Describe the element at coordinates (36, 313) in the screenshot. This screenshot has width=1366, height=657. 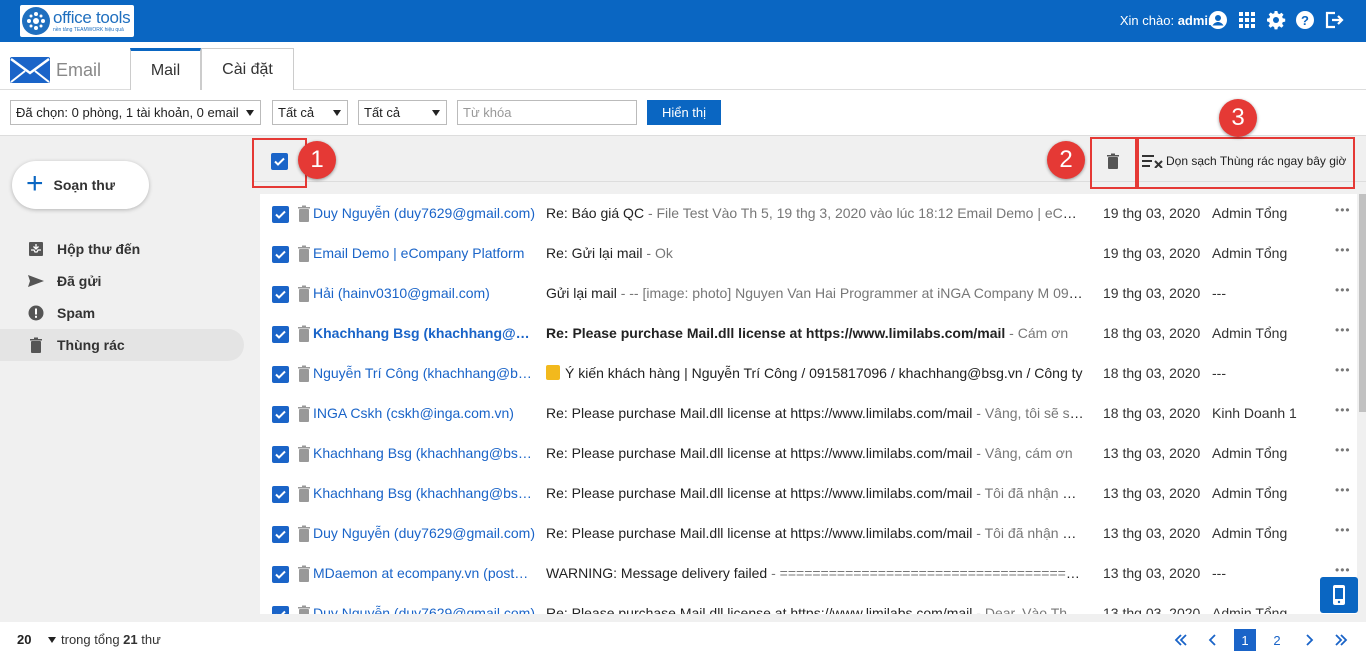
I see `alert-icon` at that location.